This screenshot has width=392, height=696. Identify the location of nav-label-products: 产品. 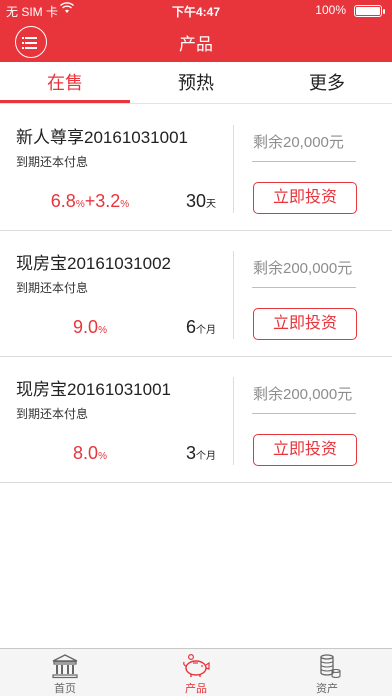
(196, 689).